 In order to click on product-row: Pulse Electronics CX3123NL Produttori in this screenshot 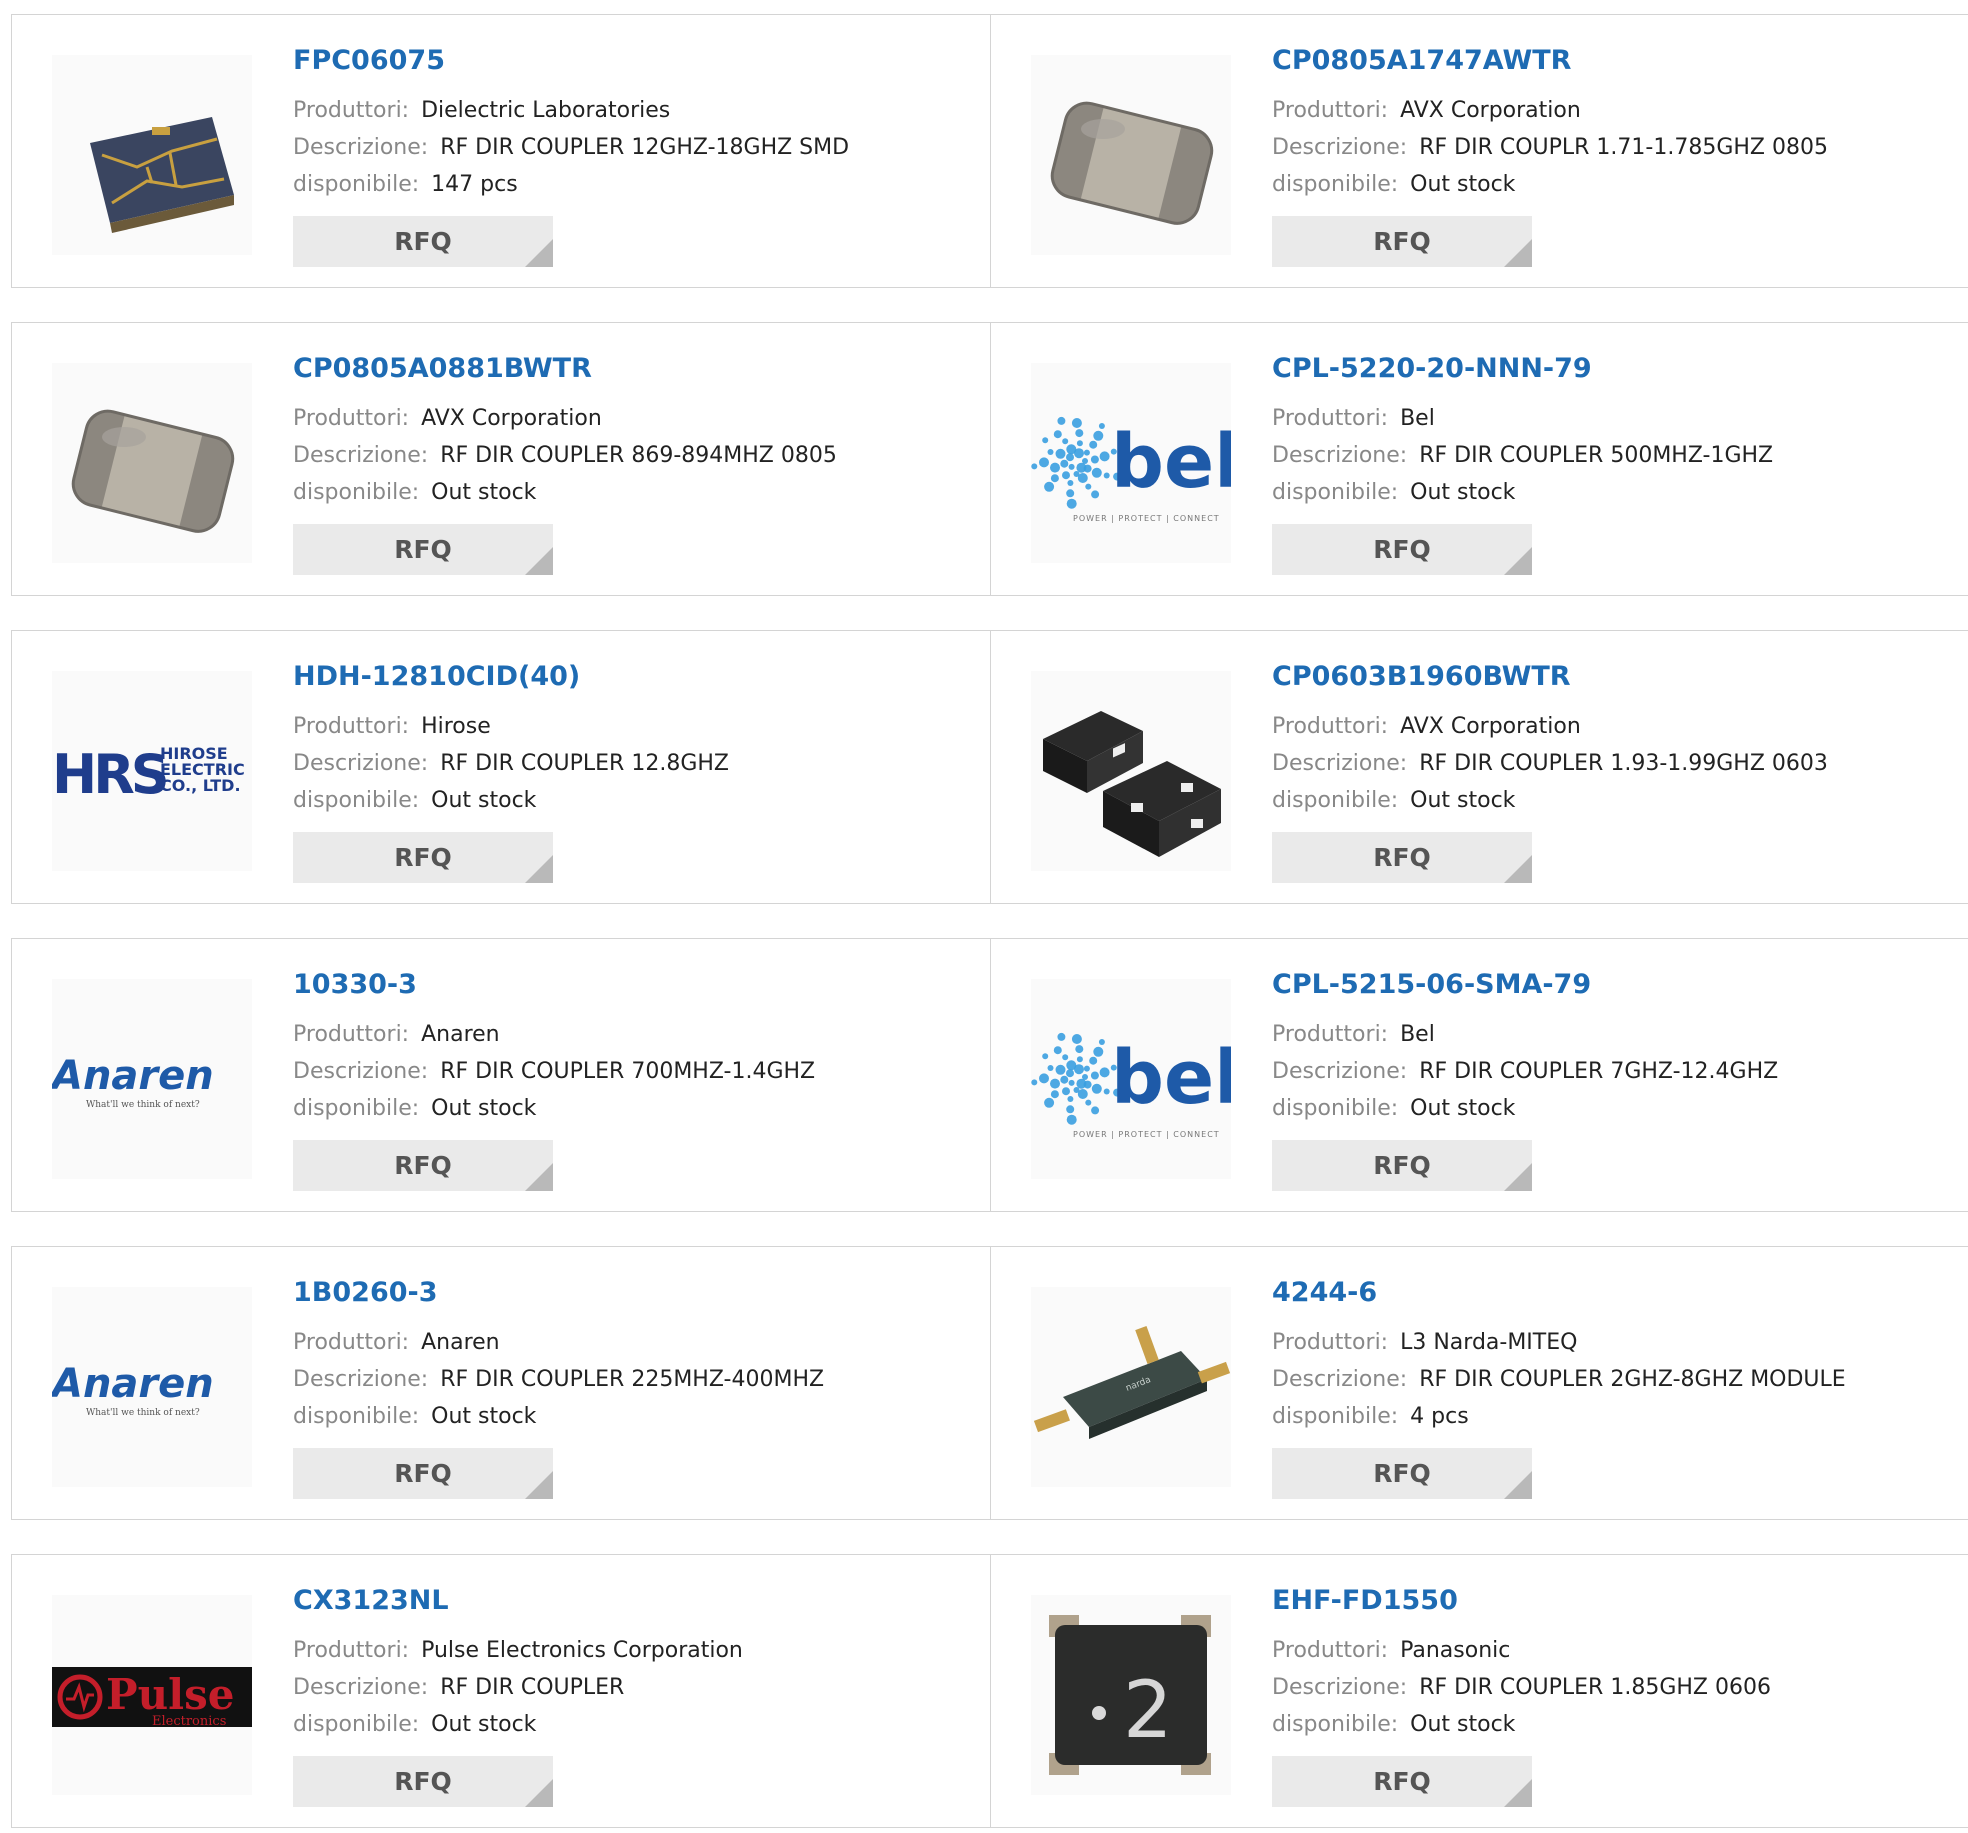, I will do `click(989, 1692)`.